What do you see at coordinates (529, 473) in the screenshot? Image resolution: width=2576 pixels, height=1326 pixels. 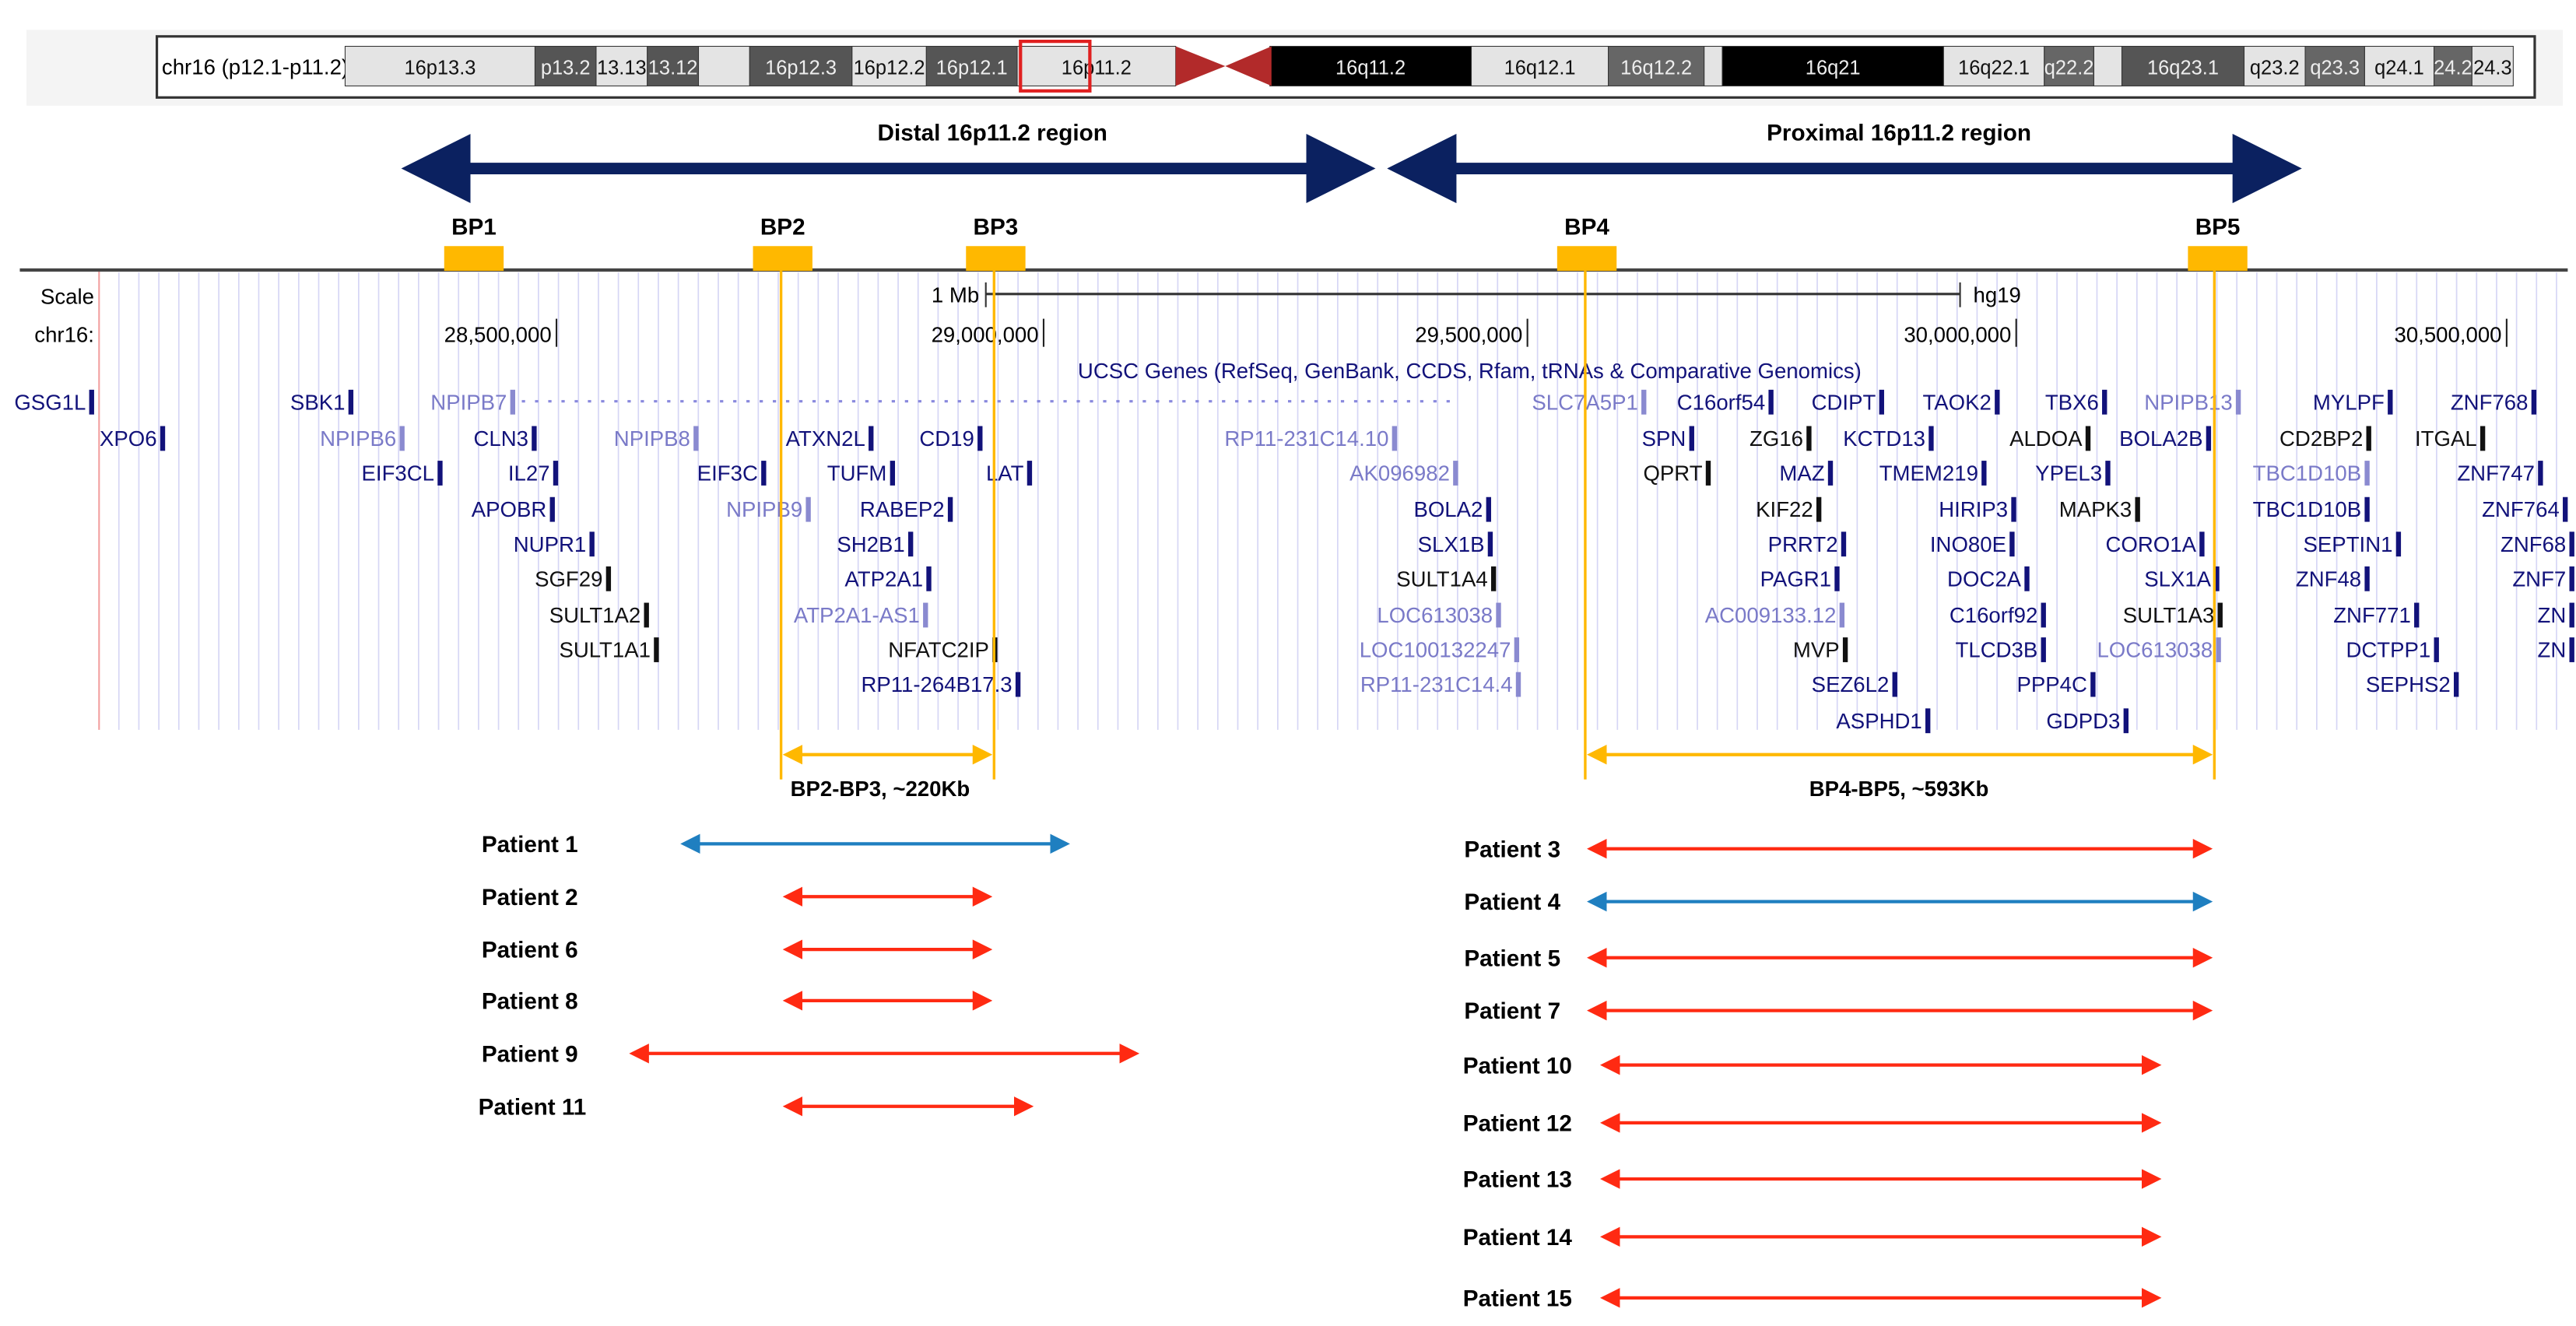 I see `gene-label: IL27` at bounding box center [529, 473].